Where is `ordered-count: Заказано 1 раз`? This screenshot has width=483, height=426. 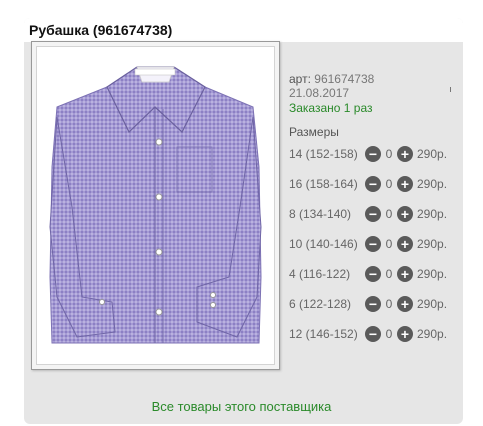 ordered-count: Заказано 1 раз is located at coordinates (331, 108).